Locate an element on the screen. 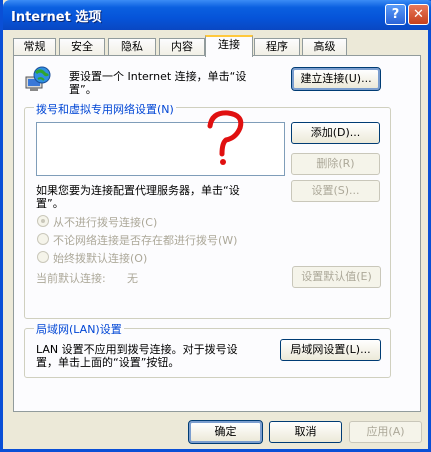 Image resolution: width=431 pixels, height=452 pixels. lan-text-line2: 置，单击上面的“设置”按钮。 is located at coordinates (108, 362).